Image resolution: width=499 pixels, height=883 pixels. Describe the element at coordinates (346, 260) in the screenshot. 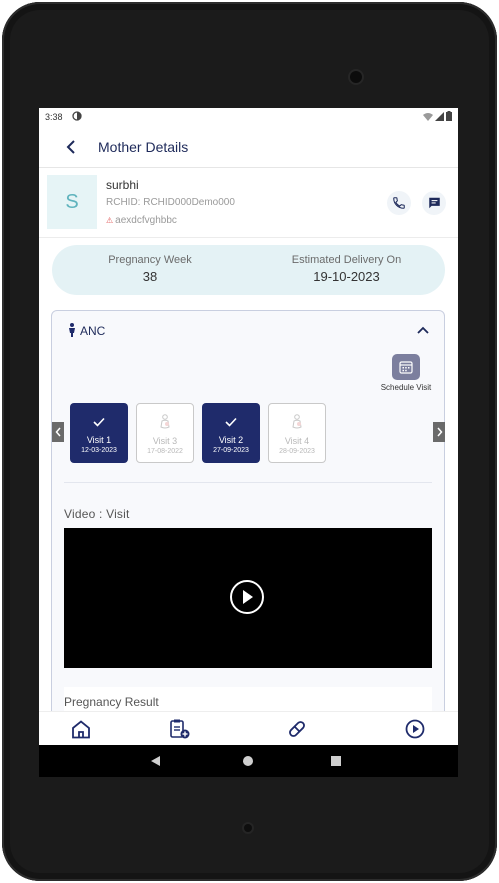

I see `edd-label: Estimated Delivery On` at that location.